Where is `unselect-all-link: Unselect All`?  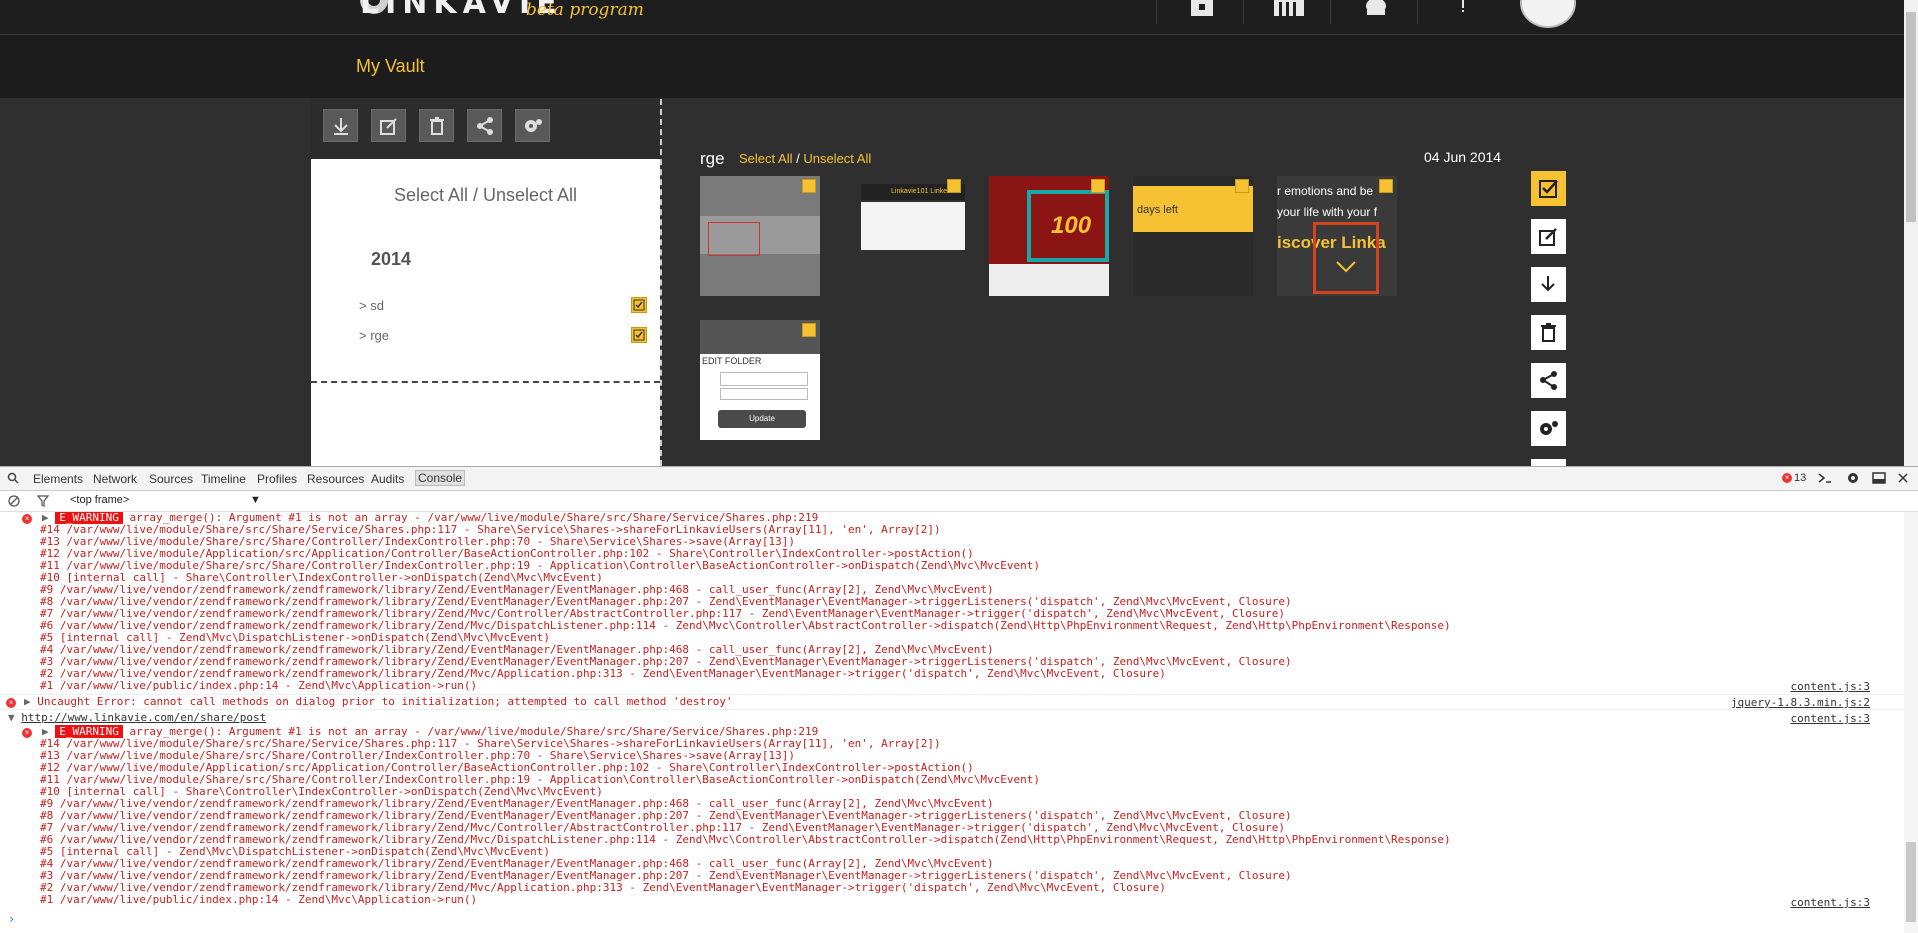 unselect-all-link: Unselect All is located at coordinates (837, 158).